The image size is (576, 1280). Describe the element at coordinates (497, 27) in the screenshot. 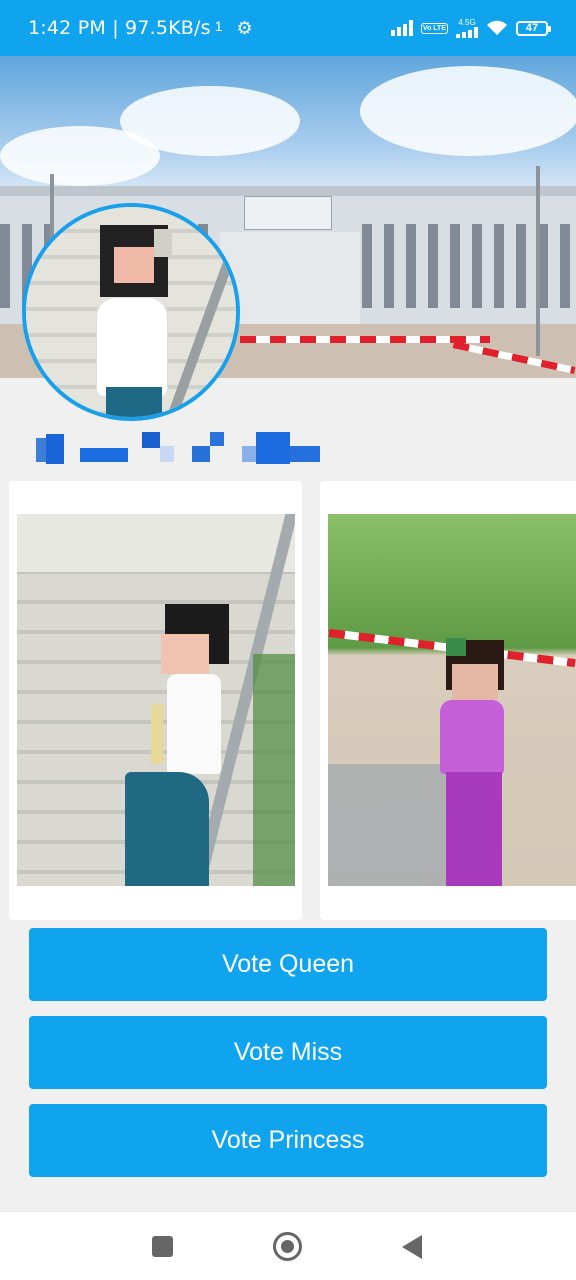

I see `wifi-icon` at that location.